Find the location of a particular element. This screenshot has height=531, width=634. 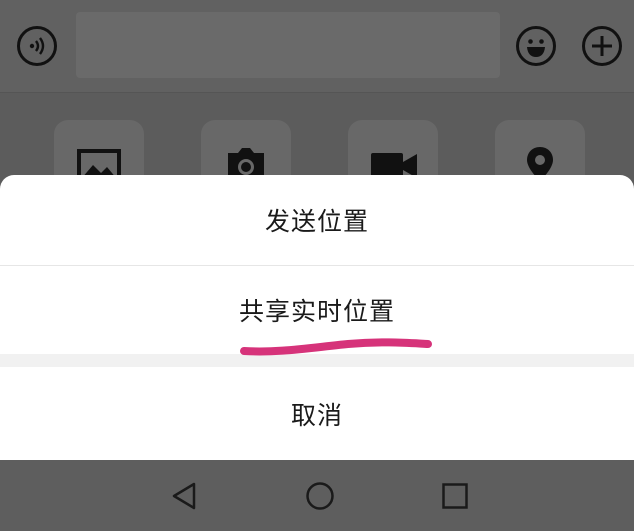

system-nav-bar is located at coordinates (317, 495).